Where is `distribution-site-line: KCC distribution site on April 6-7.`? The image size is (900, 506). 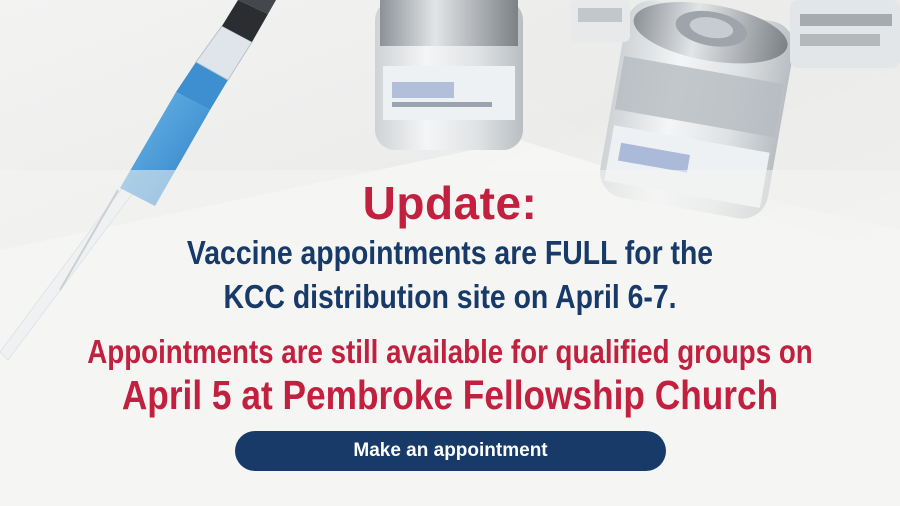 distribution-site-line: KCC distribution site on April 6-7. is located at coordinates (450, 296).